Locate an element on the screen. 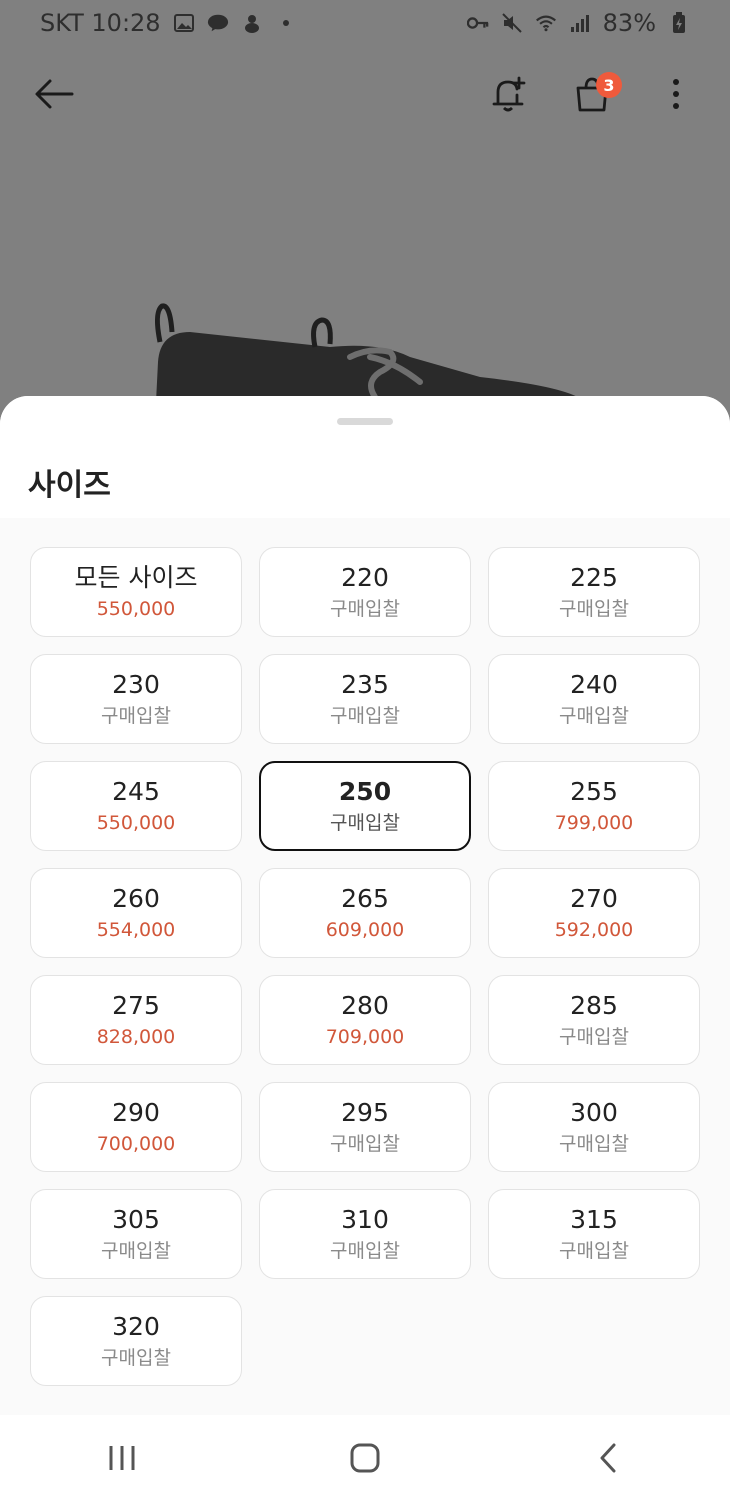 The height and width of the screenshot is (1500, 730). size-option: 300 구매입찰 is located at coordinates (594, 1127).